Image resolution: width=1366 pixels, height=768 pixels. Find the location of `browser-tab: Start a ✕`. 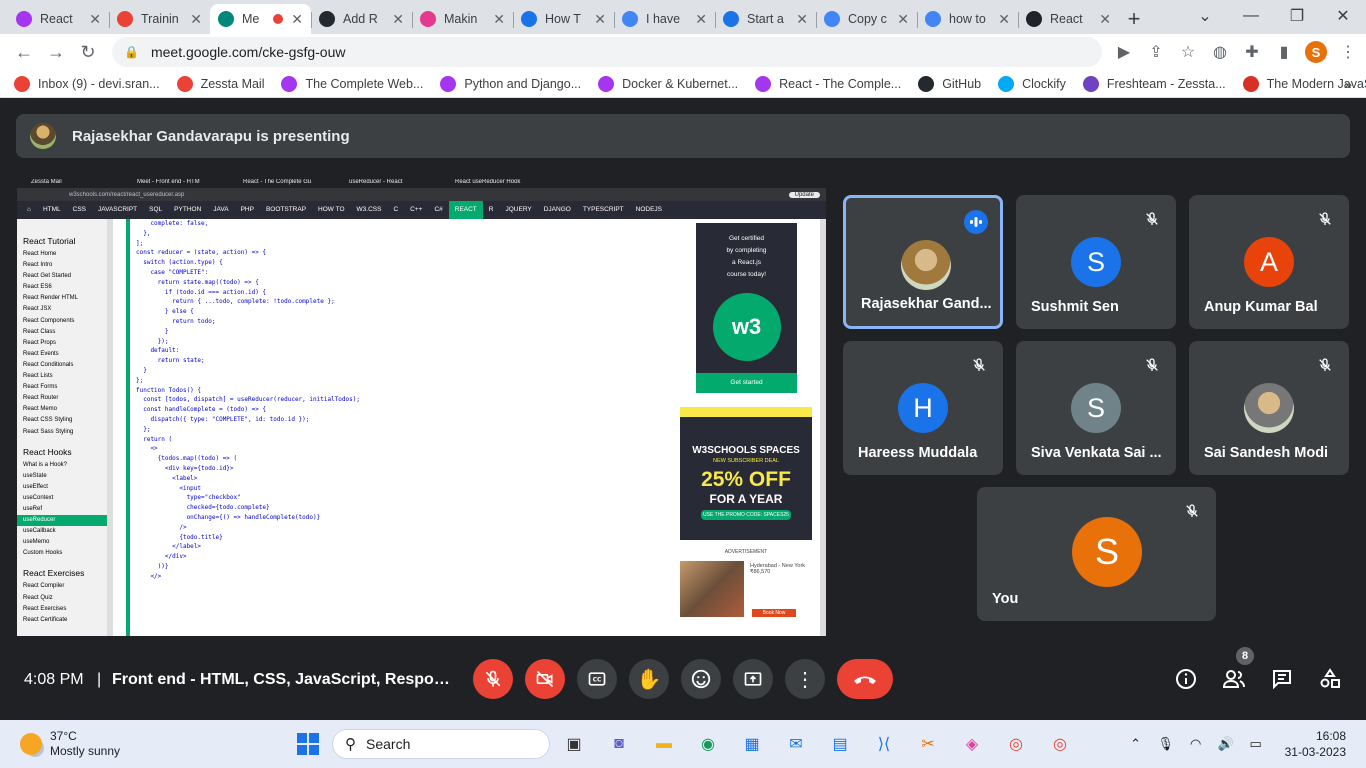

browser-tab: Start a ✕ is located at coordinates (765, 19).